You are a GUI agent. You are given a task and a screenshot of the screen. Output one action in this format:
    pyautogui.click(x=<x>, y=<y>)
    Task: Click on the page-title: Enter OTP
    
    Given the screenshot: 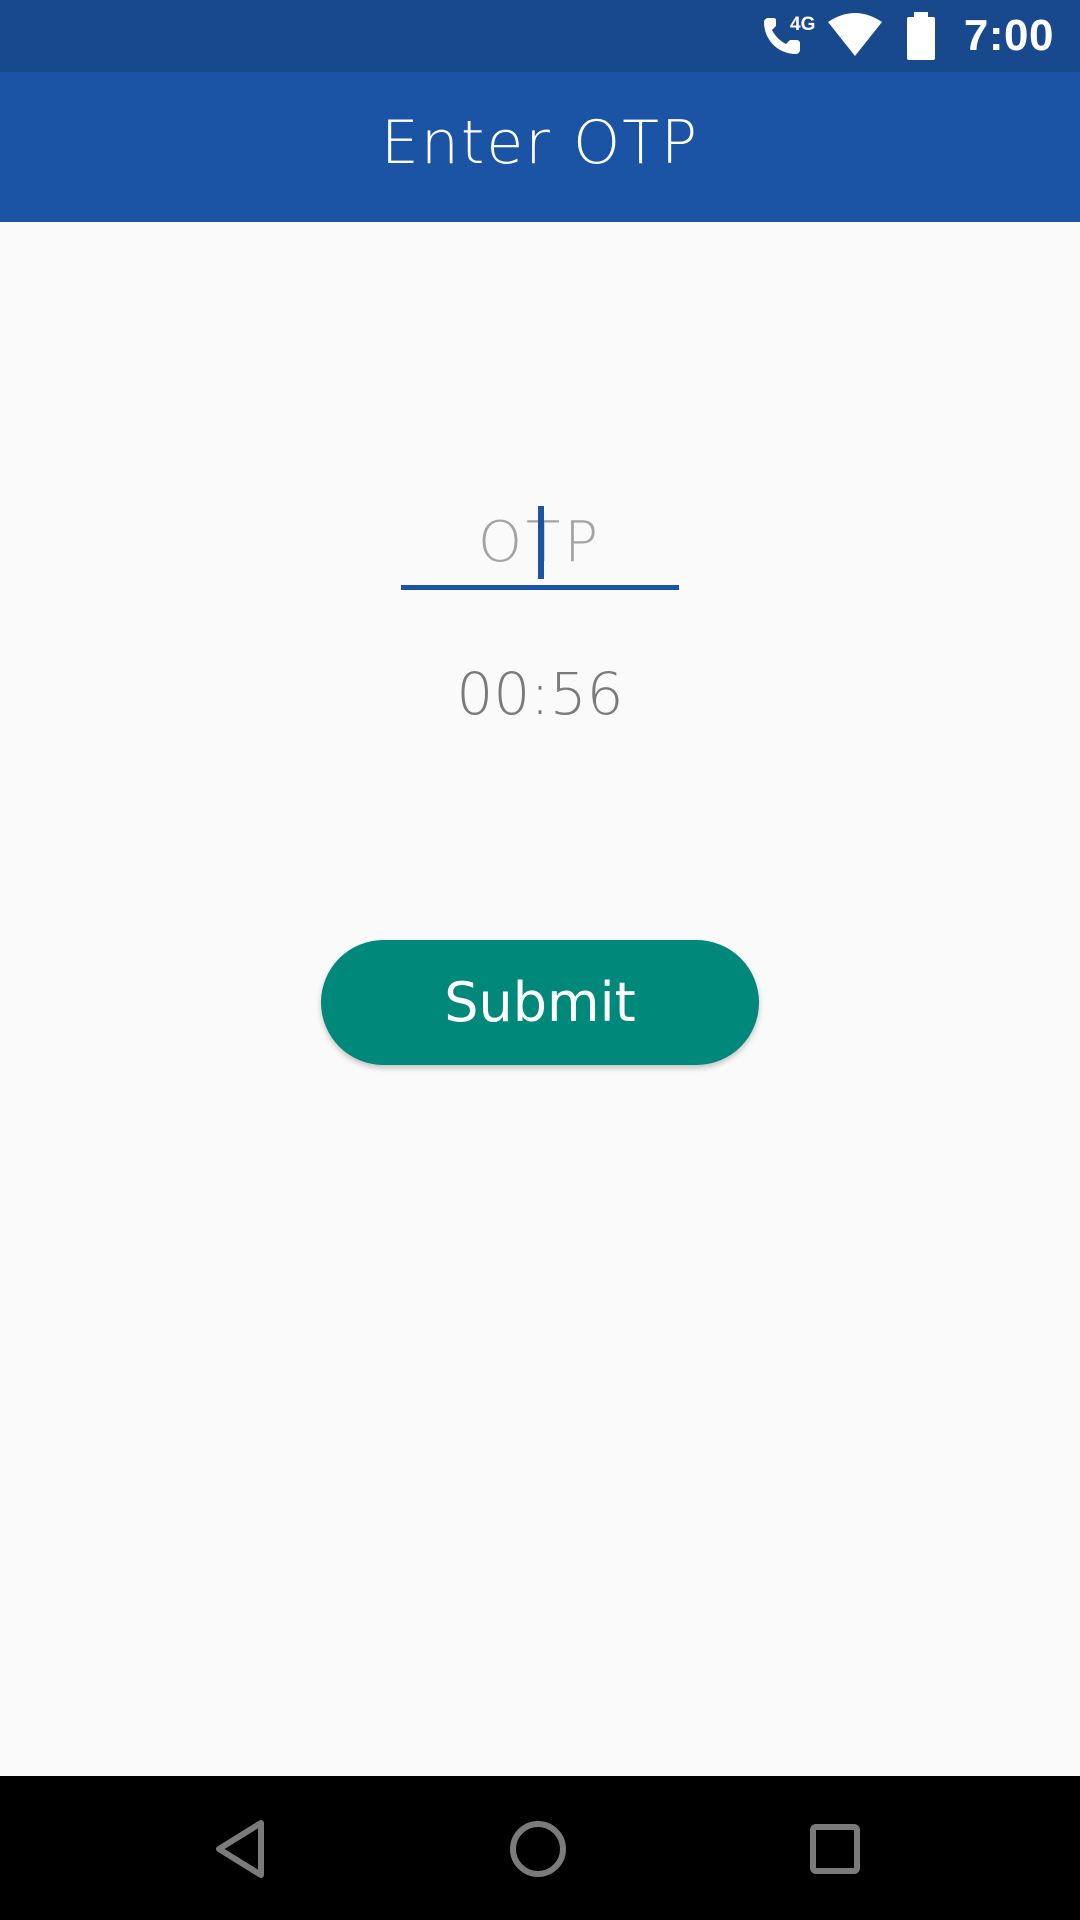 What is the action you would take?
    pyautogui.click(x=540, y=143)
    